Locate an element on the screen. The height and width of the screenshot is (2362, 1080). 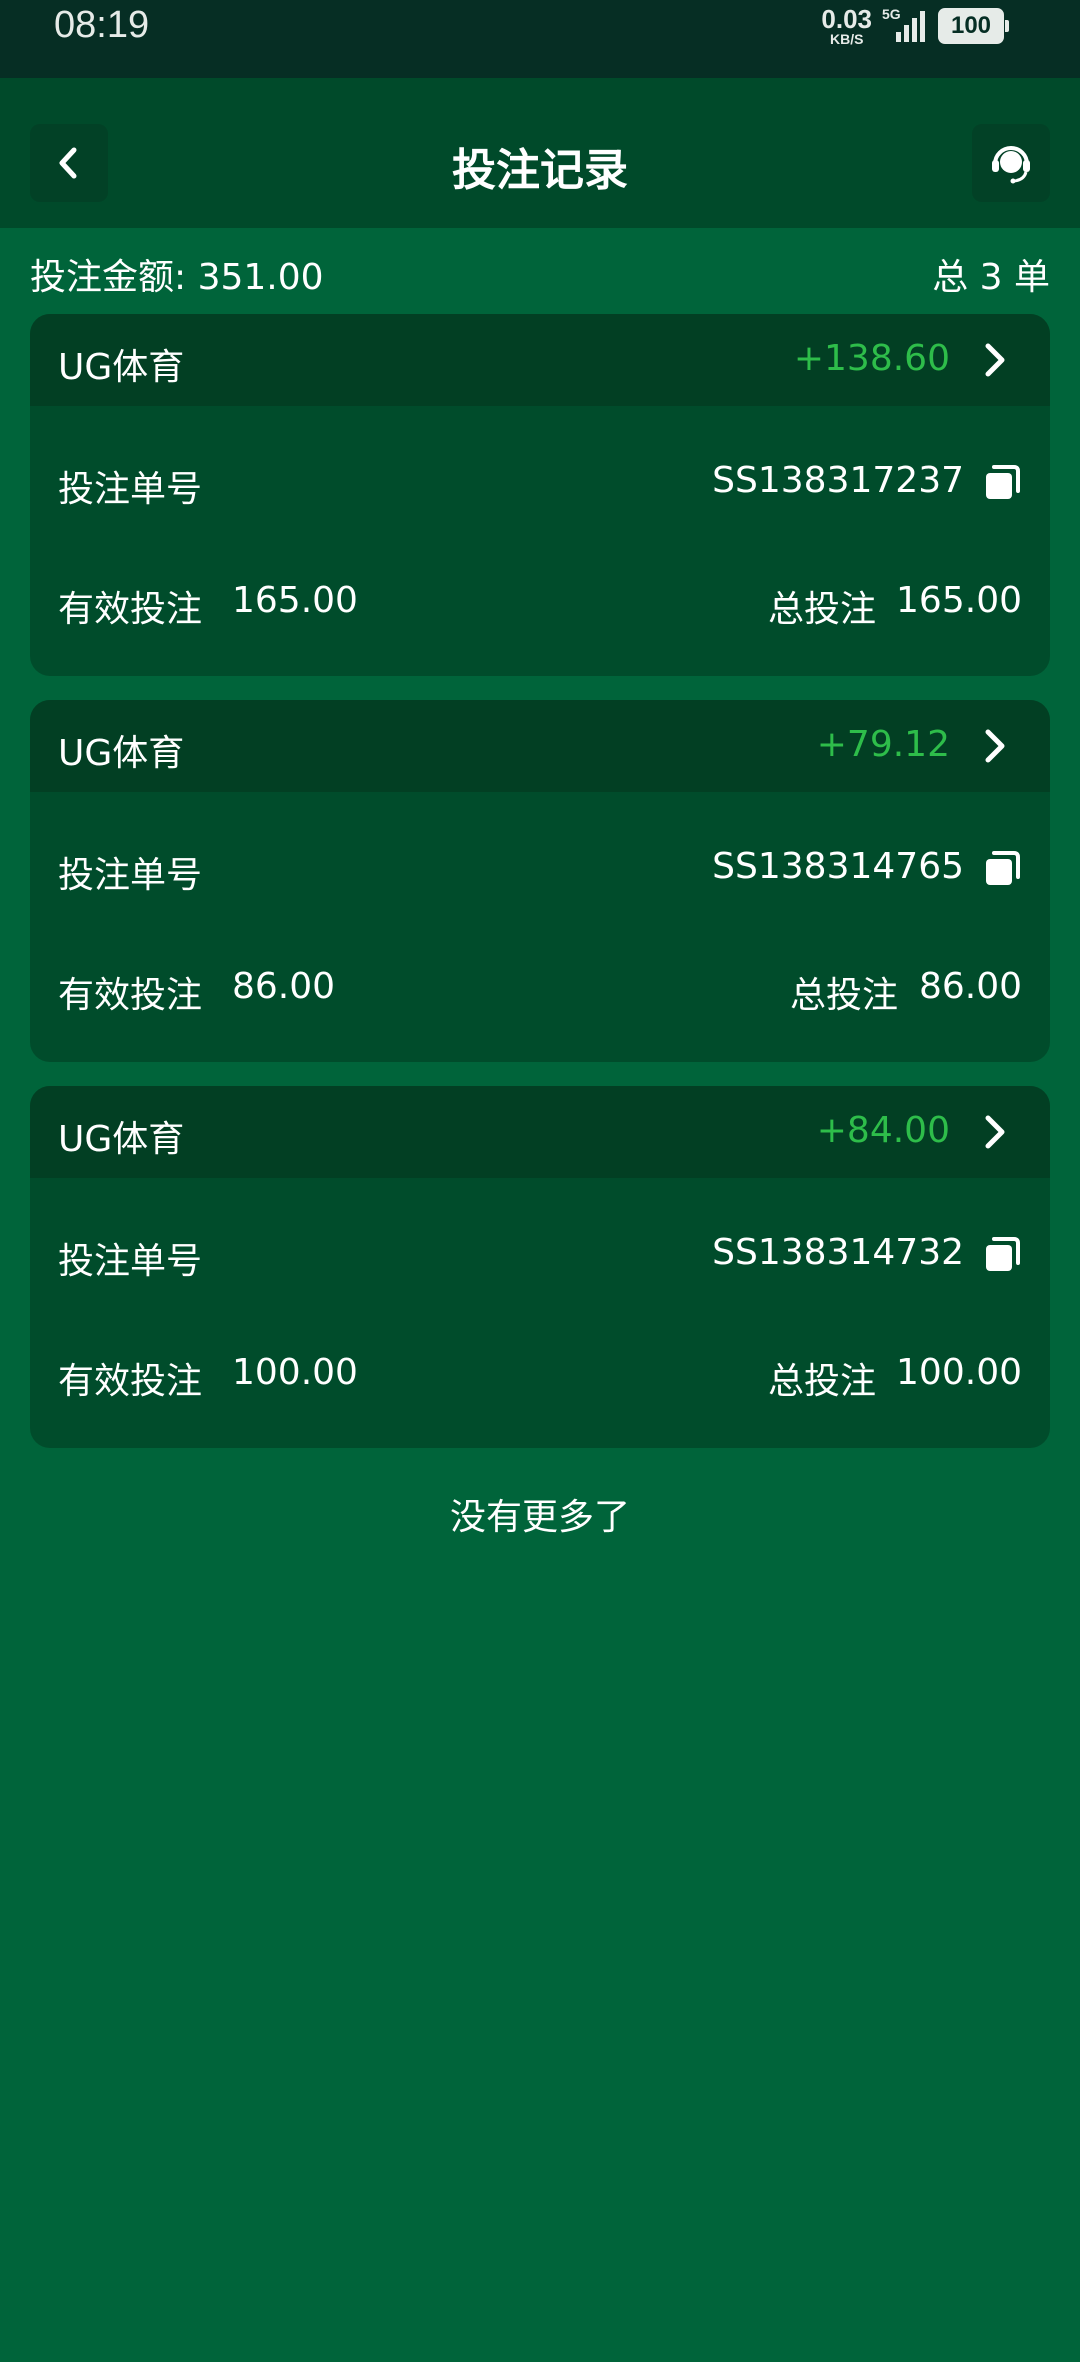
network-type: 5G is located at coordinates (891, 14).